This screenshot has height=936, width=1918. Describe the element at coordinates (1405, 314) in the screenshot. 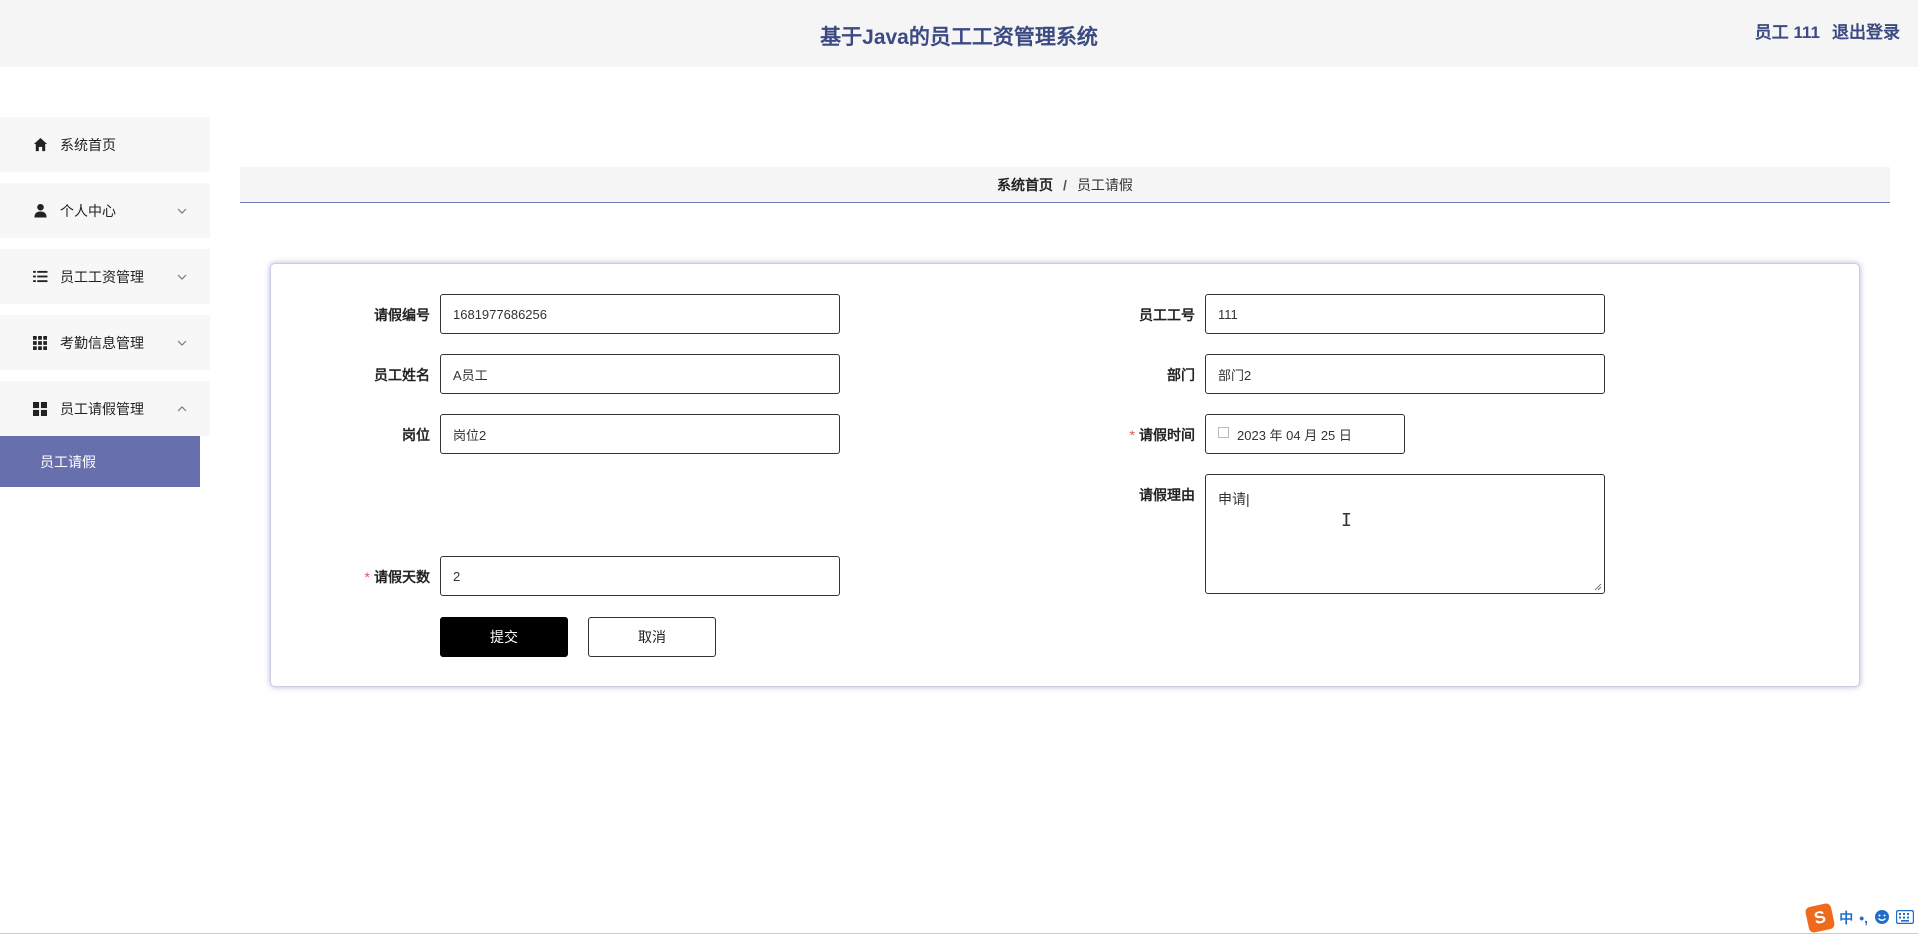

I see `employee-no-input: 111` at that location.